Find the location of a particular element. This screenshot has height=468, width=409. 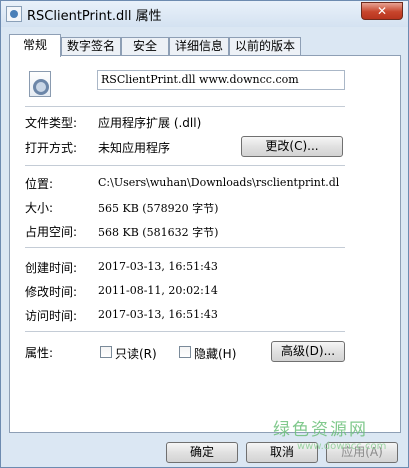

readonly-checkbox is located at coordinates (106, 352).